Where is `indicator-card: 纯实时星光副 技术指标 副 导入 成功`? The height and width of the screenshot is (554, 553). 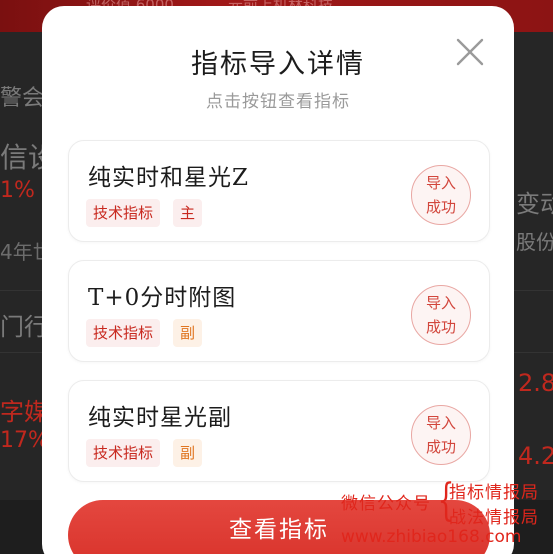
indicator-card: 纯实时星光副 技术指标 副 导入 成功 is located at coordinates (279, 431).